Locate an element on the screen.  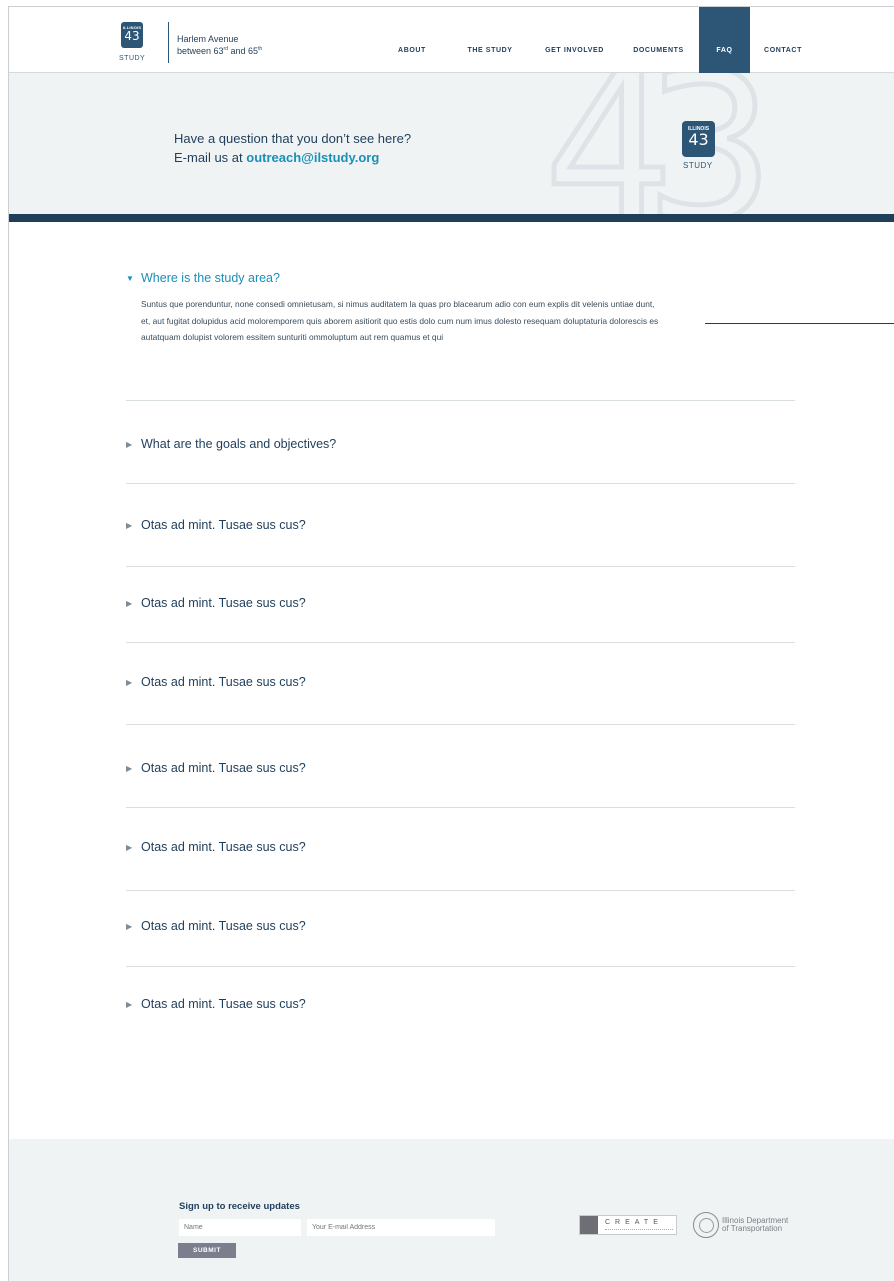
idot-logo-text: Illinois Department of Transportation is located at coordinates (755, 1225).